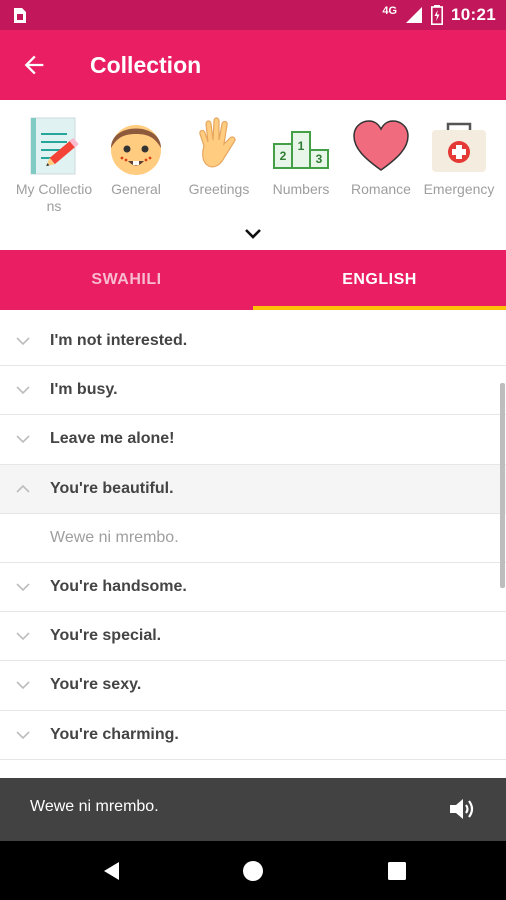 Image resolution: width=506 pixels, height=900 pixels. Describe the element at coordinates (437, 15) in the screenshot. I see `battery-icon` at that location.